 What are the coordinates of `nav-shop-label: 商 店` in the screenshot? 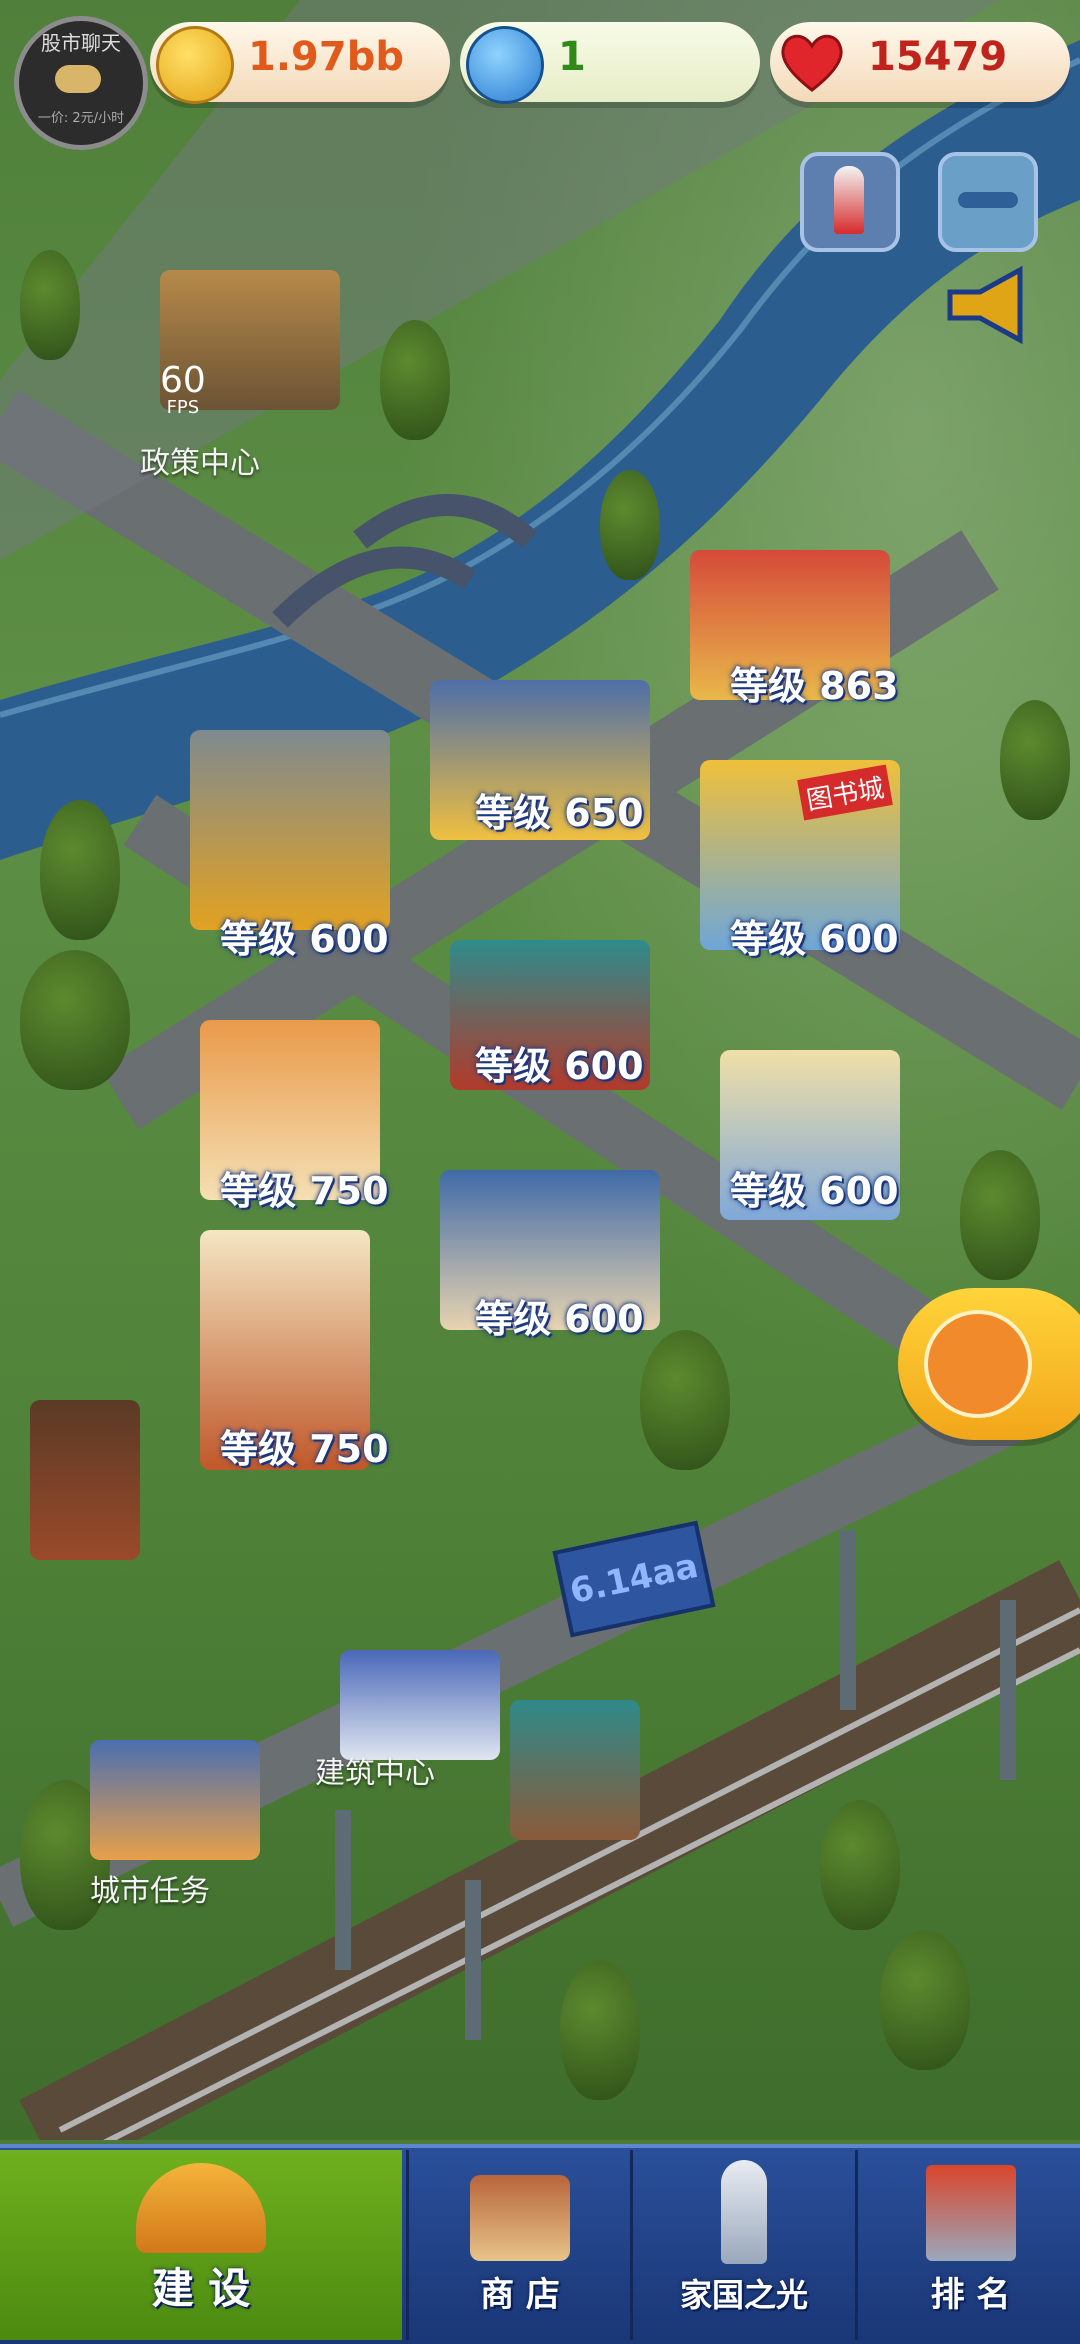 It's located at (520, 2295).